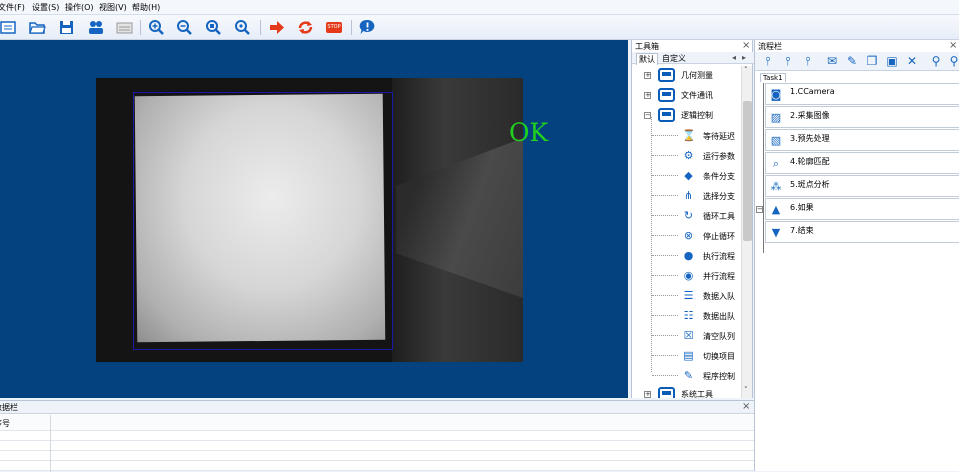  Describe the element at coordinates (697, 355) in the screenshot. I see `tool-switch-project: ▤ 切换项目` at that location.